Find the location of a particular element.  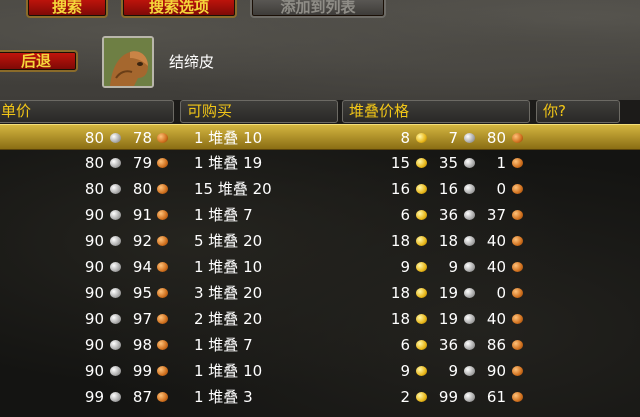

available-stacks: 15 堆叠 20 is located at coordinates (233, 189).